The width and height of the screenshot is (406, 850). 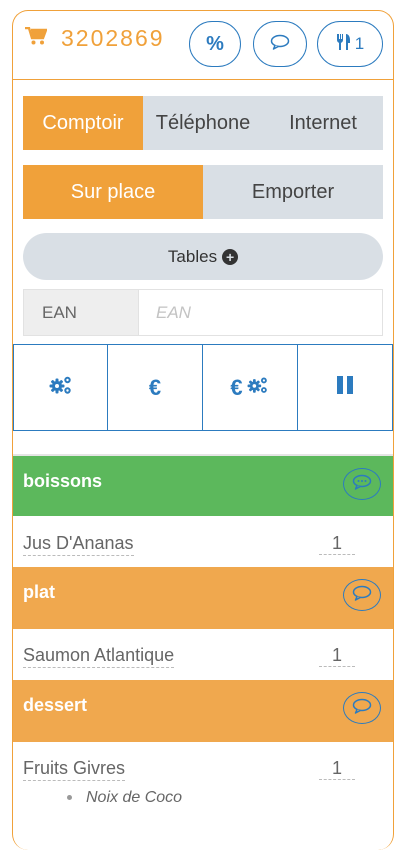 What do you see at coordinates (192, 256) in the screenshot?
I see `tables-label: Tables` at bounding box center [192, 256].